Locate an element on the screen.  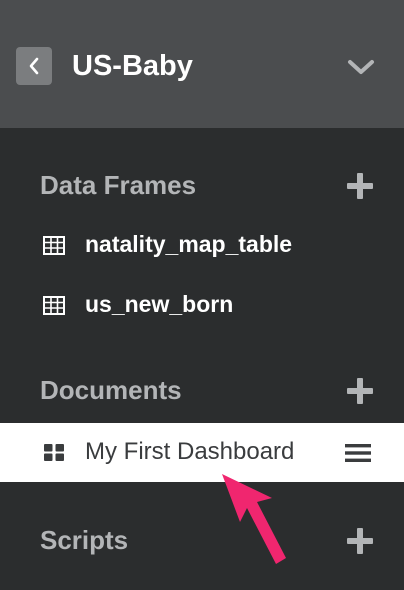
dashboard-icon is located at coordinates (54, 452).